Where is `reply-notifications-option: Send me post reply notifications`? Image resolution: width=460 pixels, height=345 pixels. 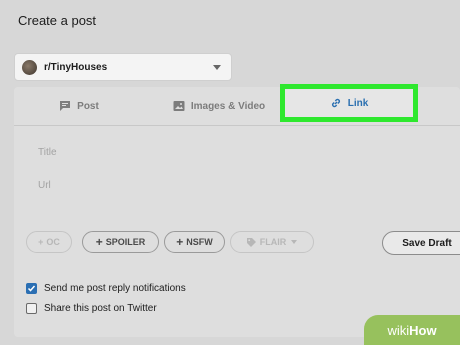 reply-notifications-option: Send me post reply notifications is located at coordinates (106, 288).